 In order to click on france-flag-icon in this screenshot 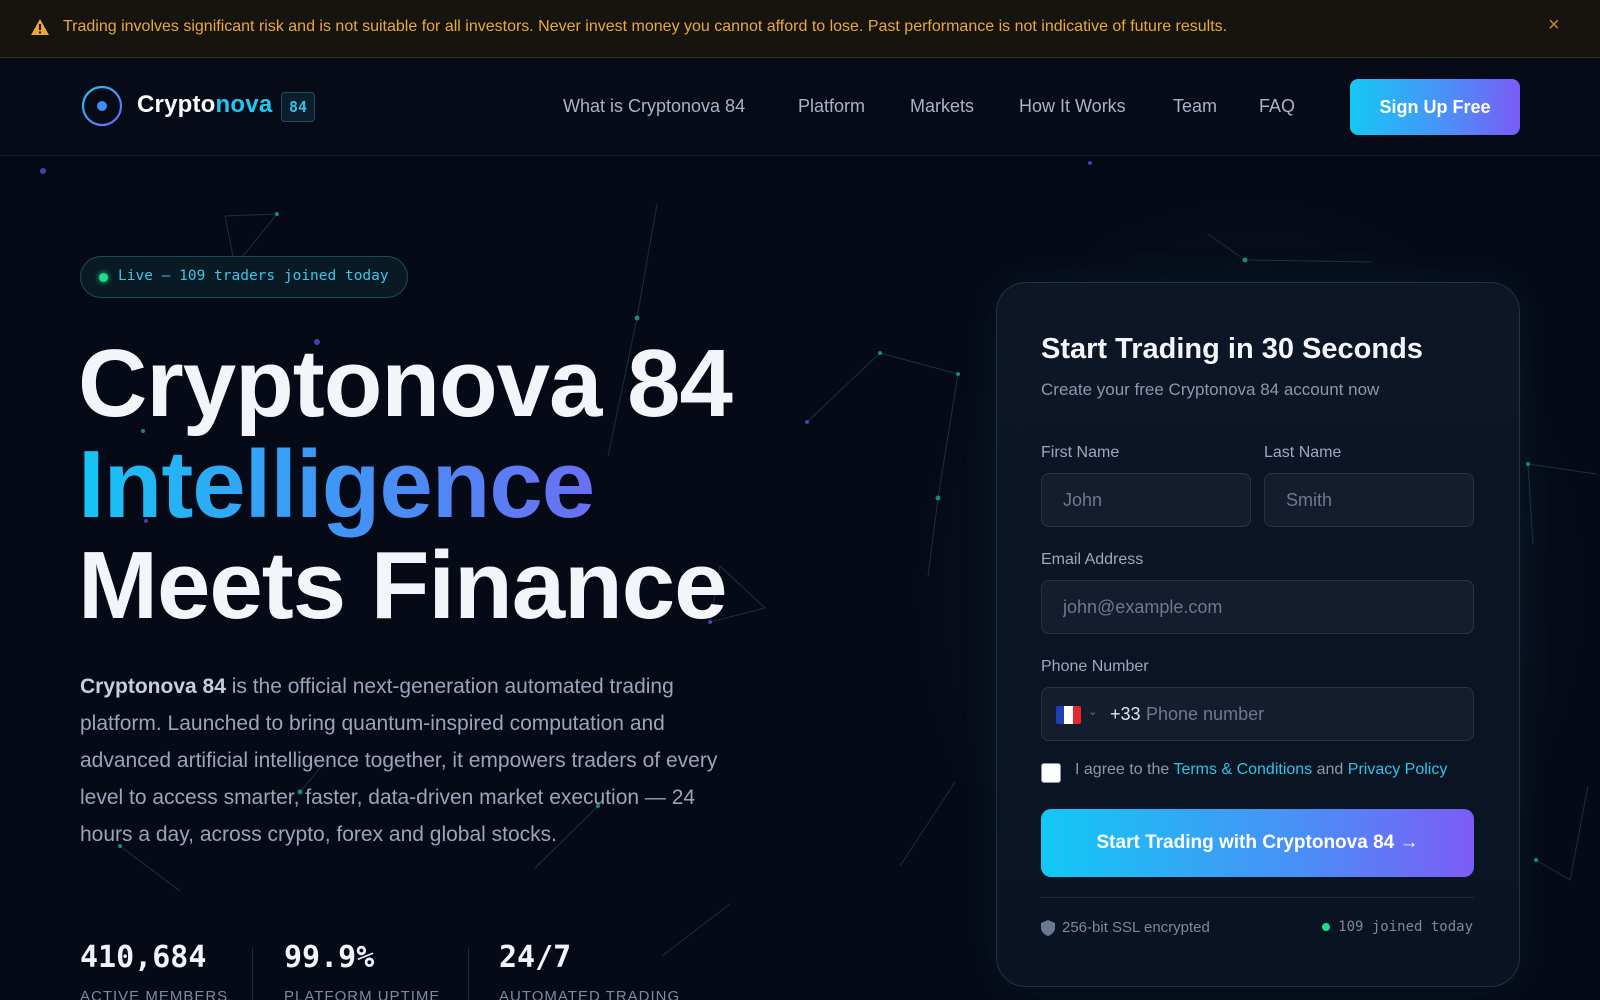, I will do `click(1068, 715)`.